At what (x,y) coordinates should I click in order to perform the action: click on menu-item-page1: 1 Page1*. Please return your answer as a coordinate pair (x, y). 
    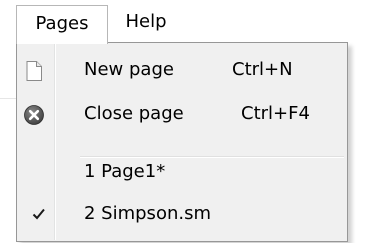
    Looking at the image, I should click on (182, 172).